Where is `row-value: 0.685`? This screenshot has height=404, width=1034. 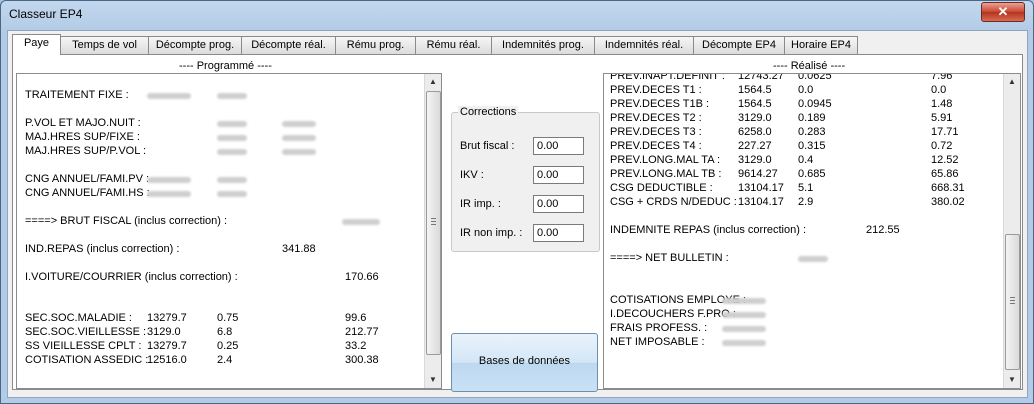
row-value: 0.685 is located at coordinates (812, 174).